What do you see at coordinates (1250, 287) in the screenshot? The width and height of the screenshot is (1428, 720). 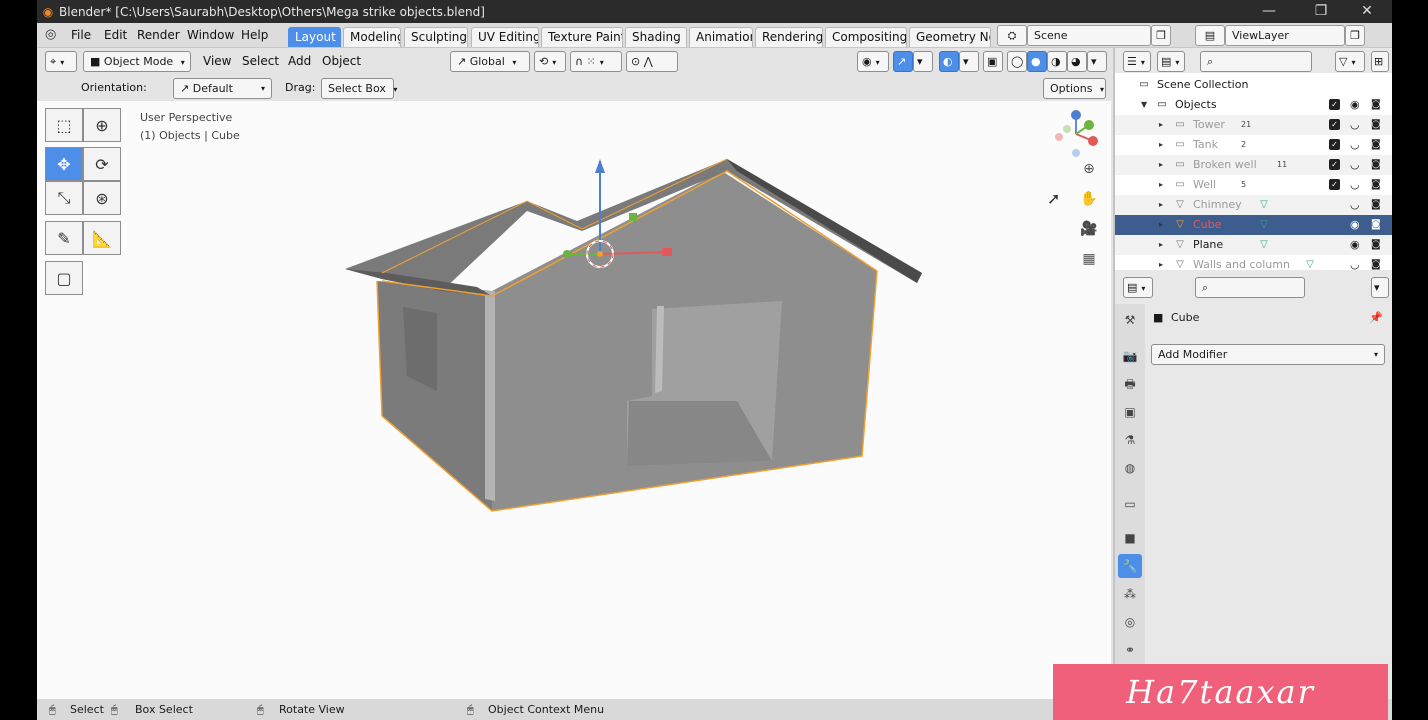 I see `properties-search-input: ⌕` at bounding box center [1250, 287].